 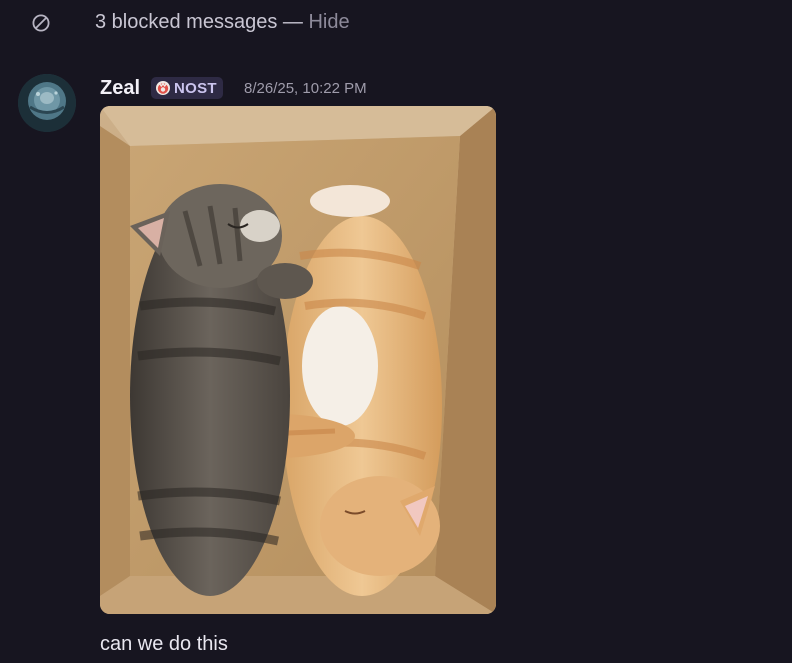 I want to click on message-timestamp: 8/26/25, 10:22 PM, so click(x=305, y=89).